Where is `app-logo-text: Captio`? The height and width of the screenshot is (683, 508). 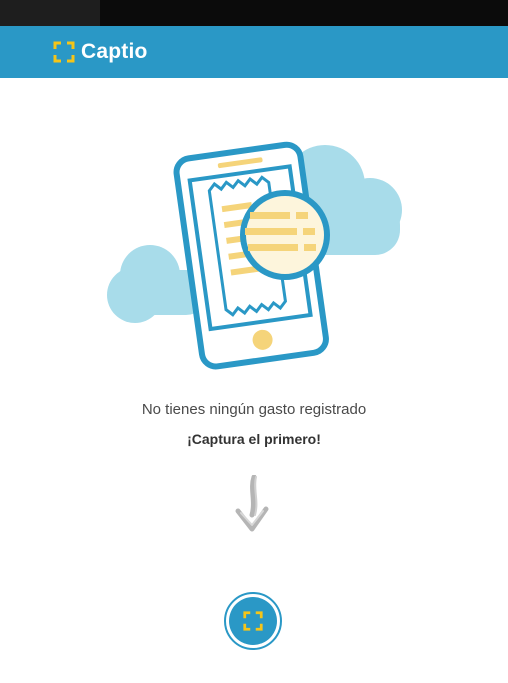 app-logo-text: Captio is located at coordinates (114, 51).